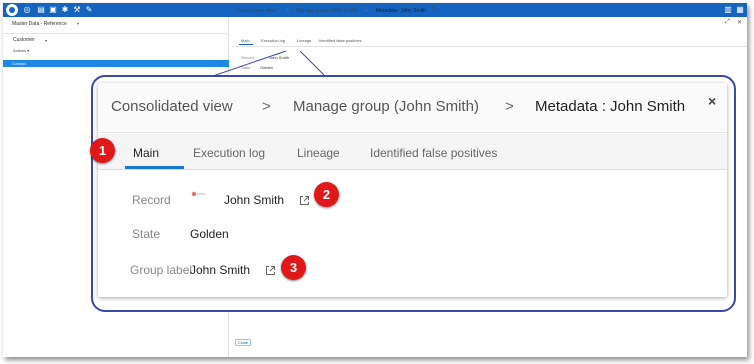 This screenshot has height=364, width=754. Describe the element at coordinates (326, 194) in the screenshot. I see `callout-badge-2: 2` at that location.